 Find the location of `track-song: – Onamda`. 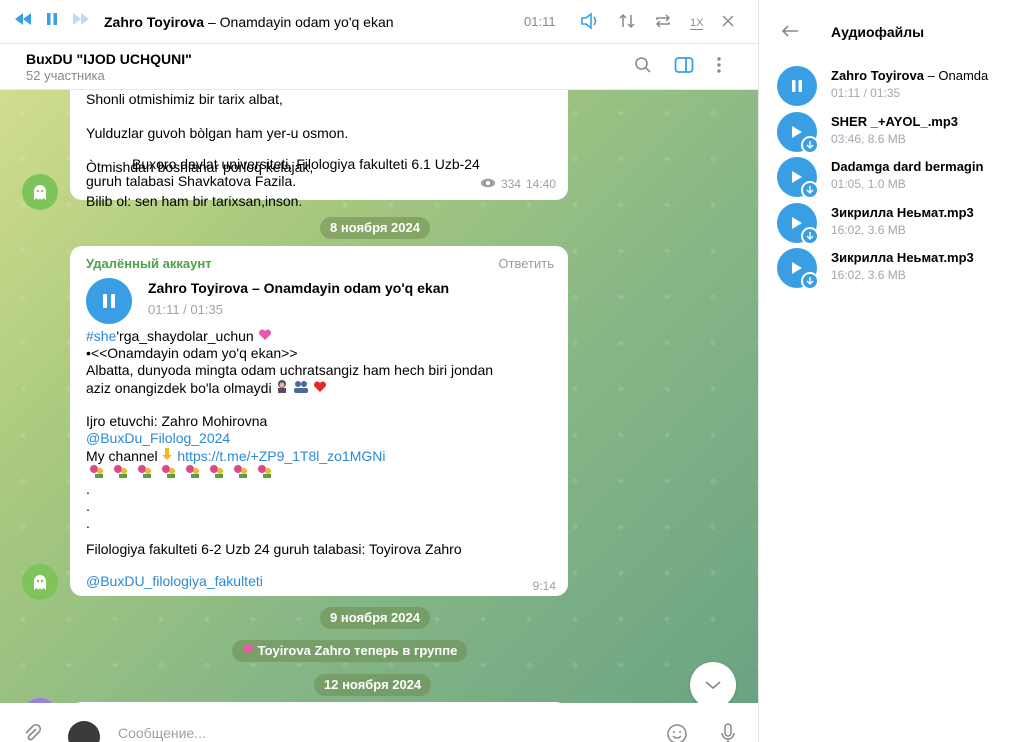

track-song: – Onamda is located at coordinates (956, 75).